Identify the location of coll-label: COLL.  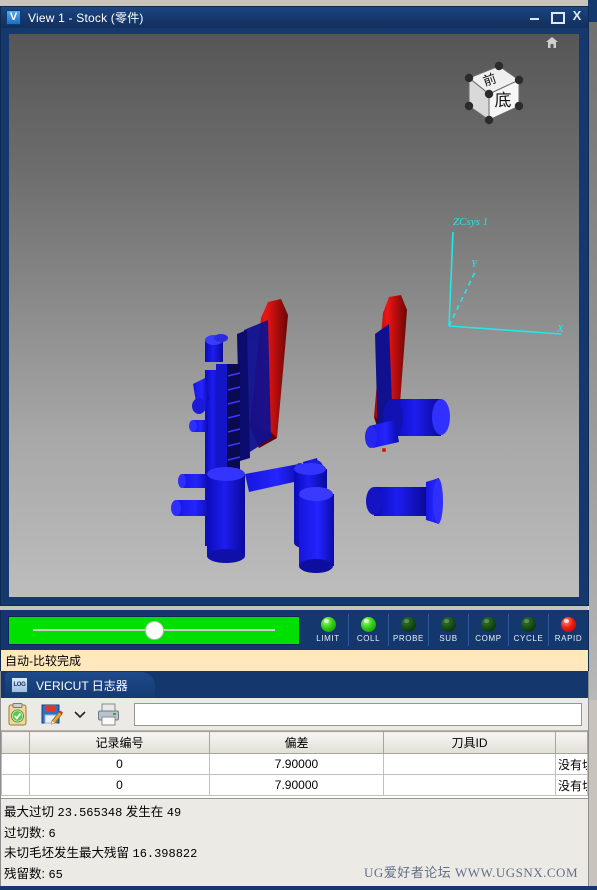
(368, 638).